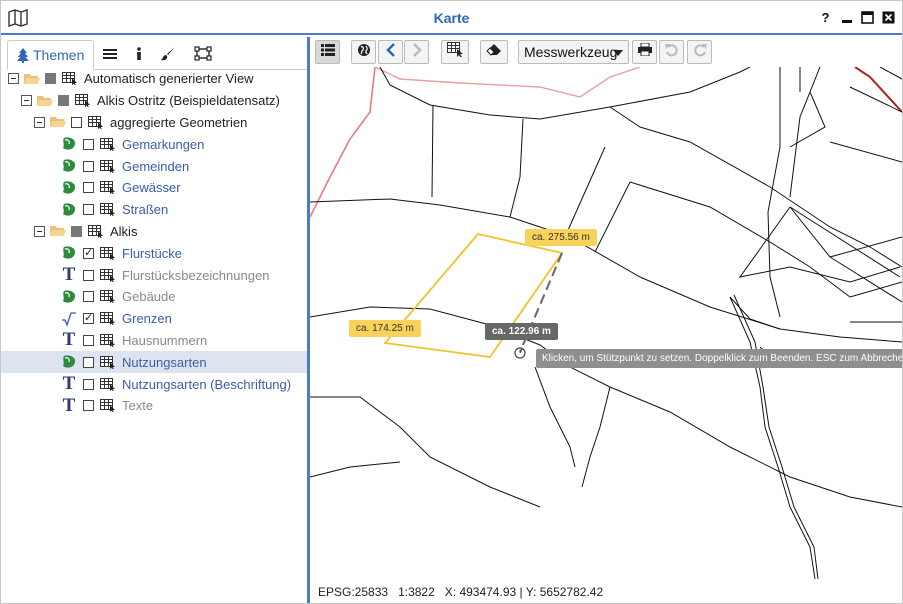 The height and width of the screenshot is (604, 903). I want to click on printer-icon, so click(644, 51).